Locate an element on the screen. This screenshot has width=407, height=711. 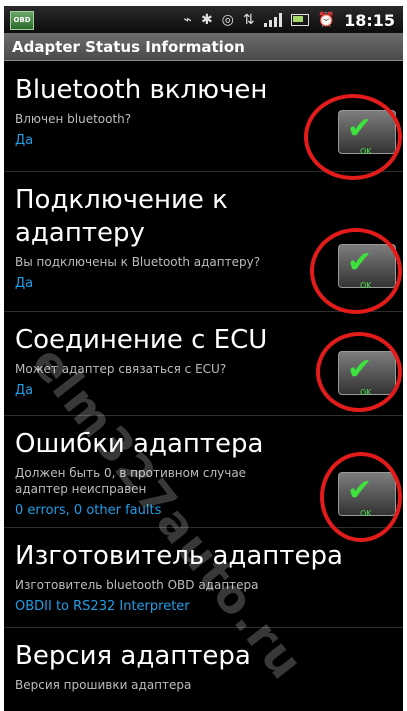
network-icon: ⇅ is located at coordinates (248, 20).